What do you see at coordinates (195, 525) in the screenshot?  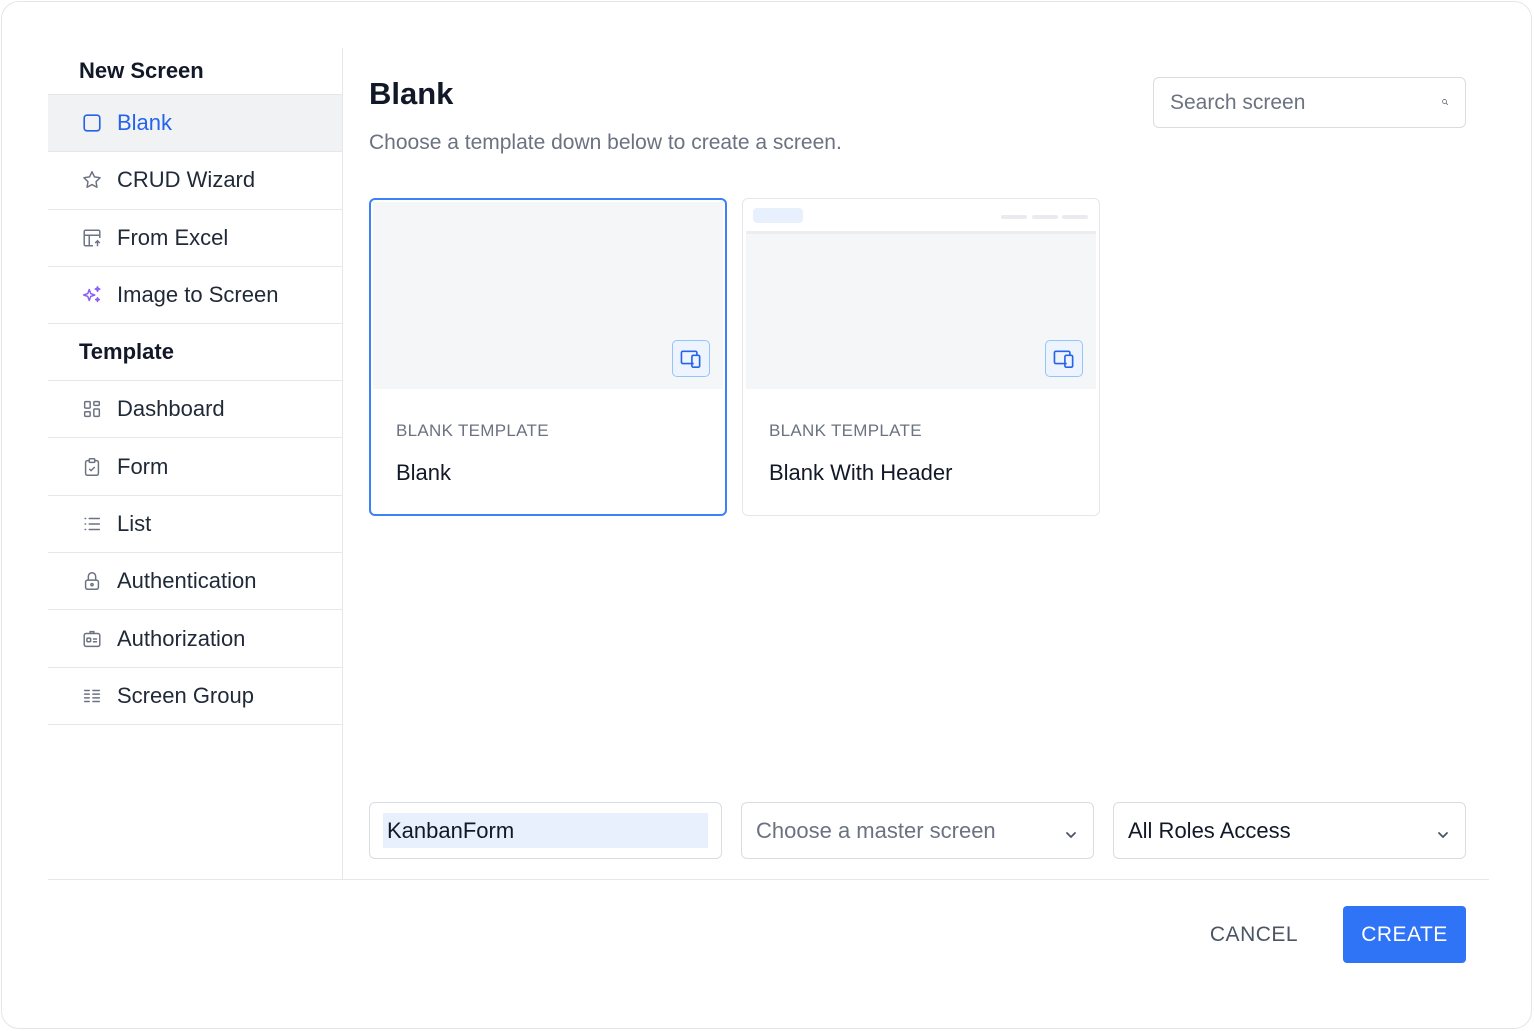 I see `sidebar-item-list: List` at bounding box center [195, 525].